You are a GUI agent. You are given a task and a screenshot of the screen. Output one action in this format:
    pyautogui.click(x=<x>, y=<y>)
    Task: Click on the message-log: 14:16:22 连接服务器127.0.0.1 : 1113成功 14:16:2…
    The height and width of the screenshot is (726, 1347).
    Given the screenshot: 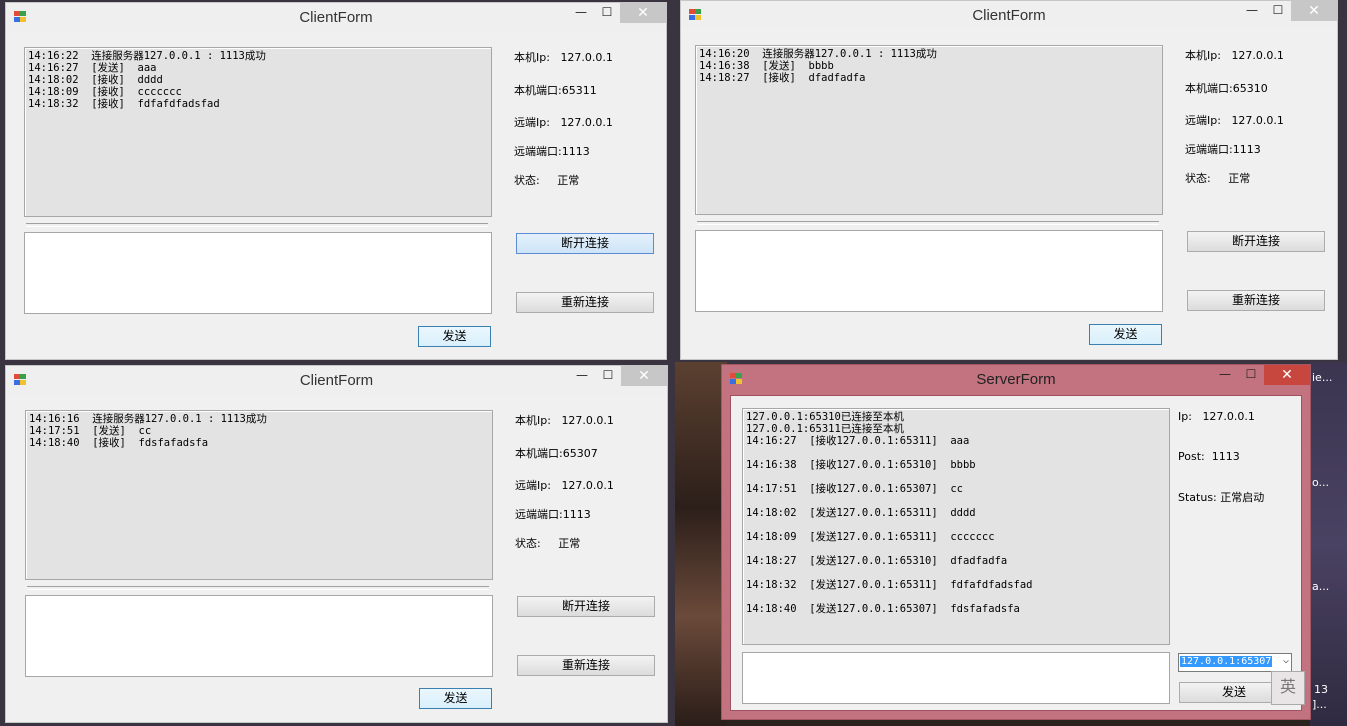 What is the action you would take?
    pyautogui.click(x=258, y=132)
    